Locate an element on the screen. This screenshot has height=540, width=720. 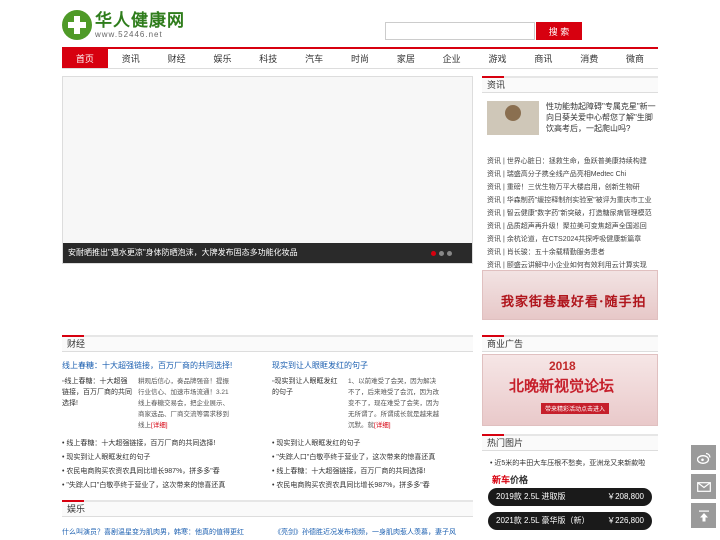
weibo-share-button is located at coordinates (703, 457).